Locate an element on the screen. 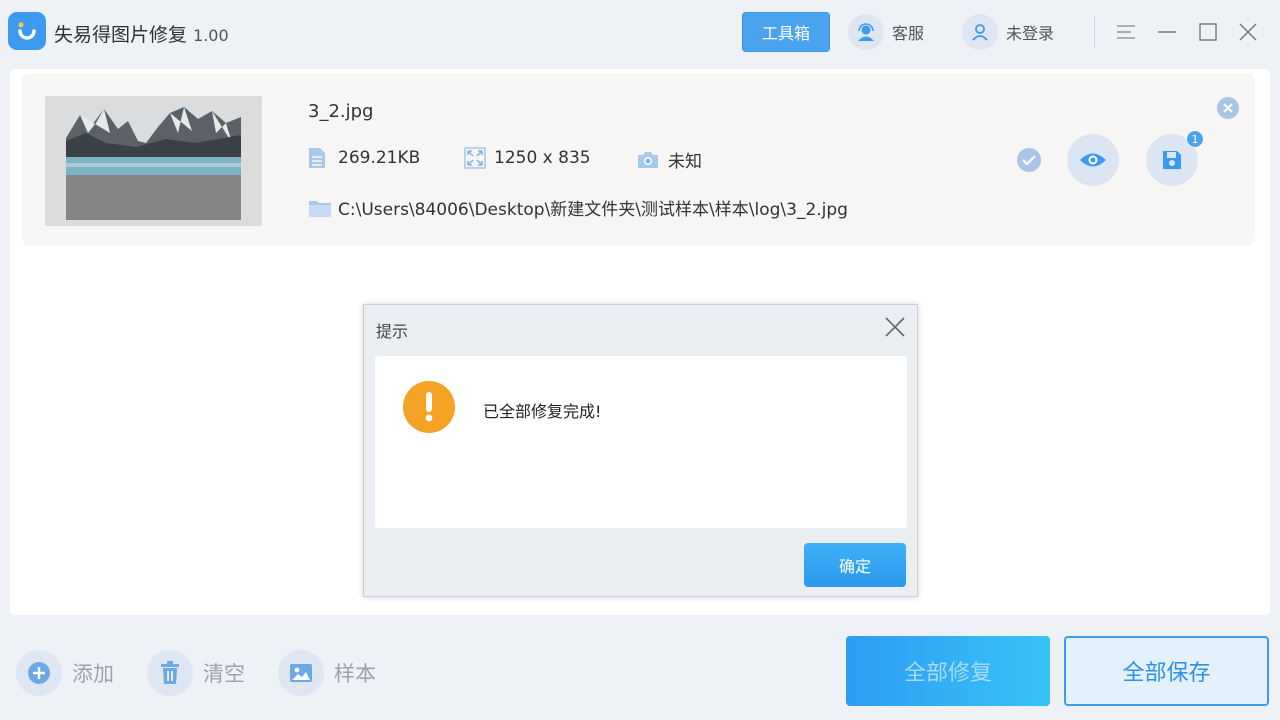 This screenshot has width=1280, height=720. confirm-button: 确定 is located at coordinates (855, 565).